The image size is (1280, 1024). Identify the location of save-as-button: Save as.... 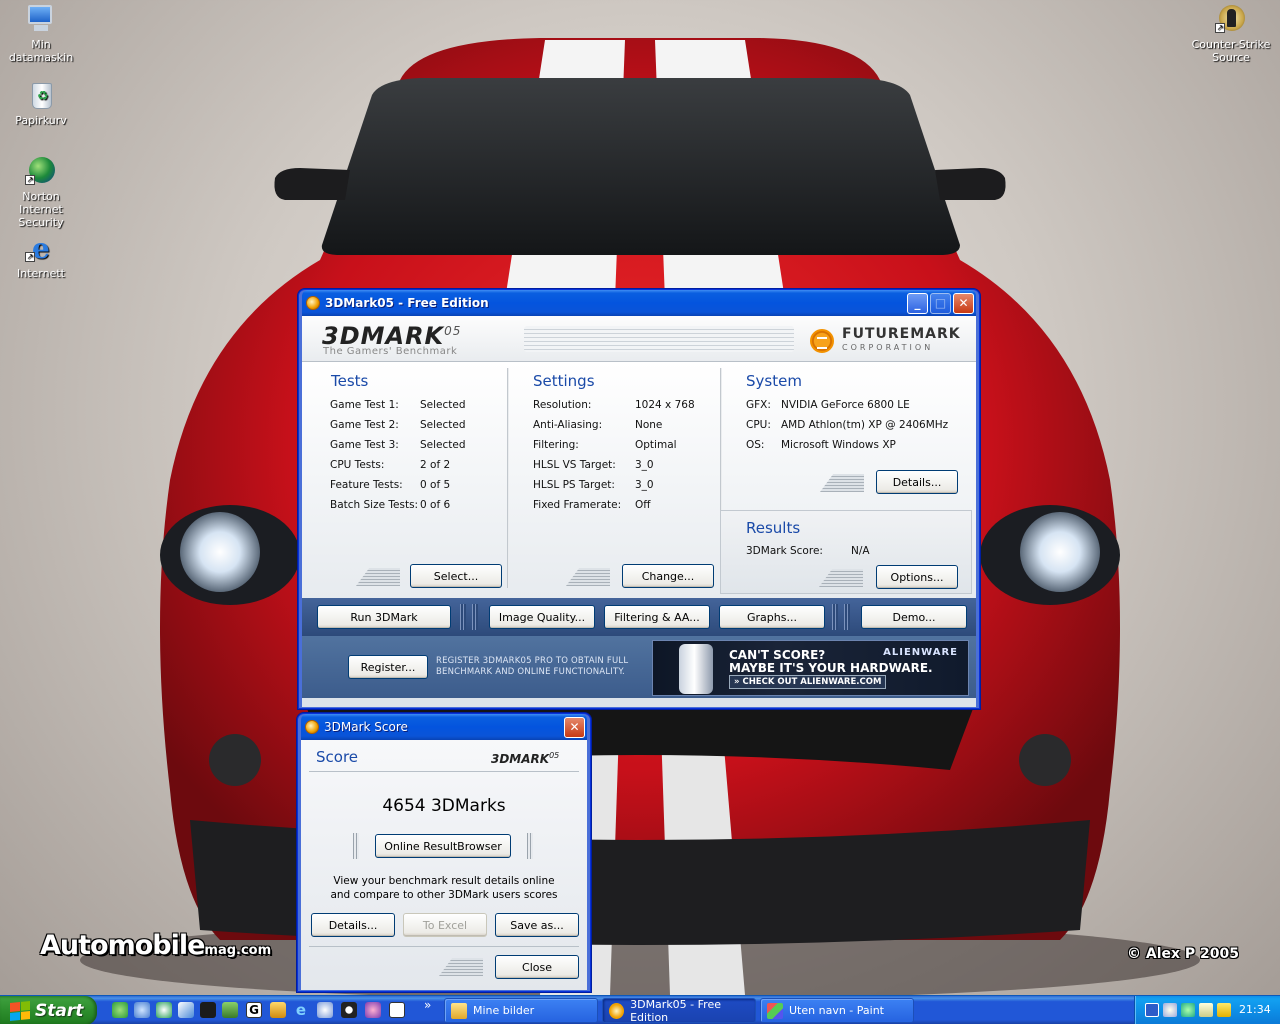
(537, 925).